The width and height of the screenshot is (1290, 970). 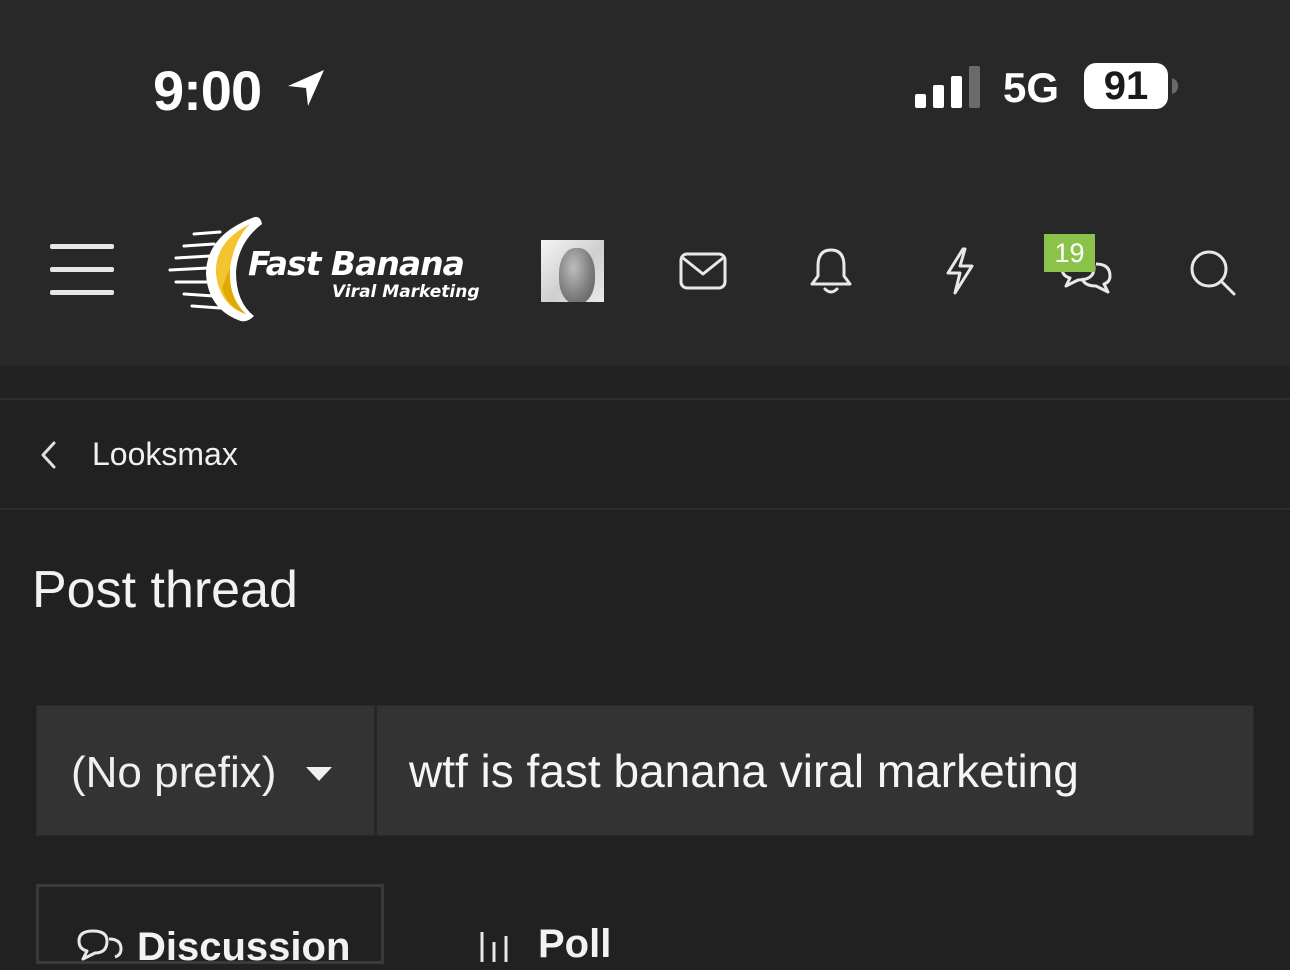 I want to click on page-title: Post thread, so click(x=165, y=590).